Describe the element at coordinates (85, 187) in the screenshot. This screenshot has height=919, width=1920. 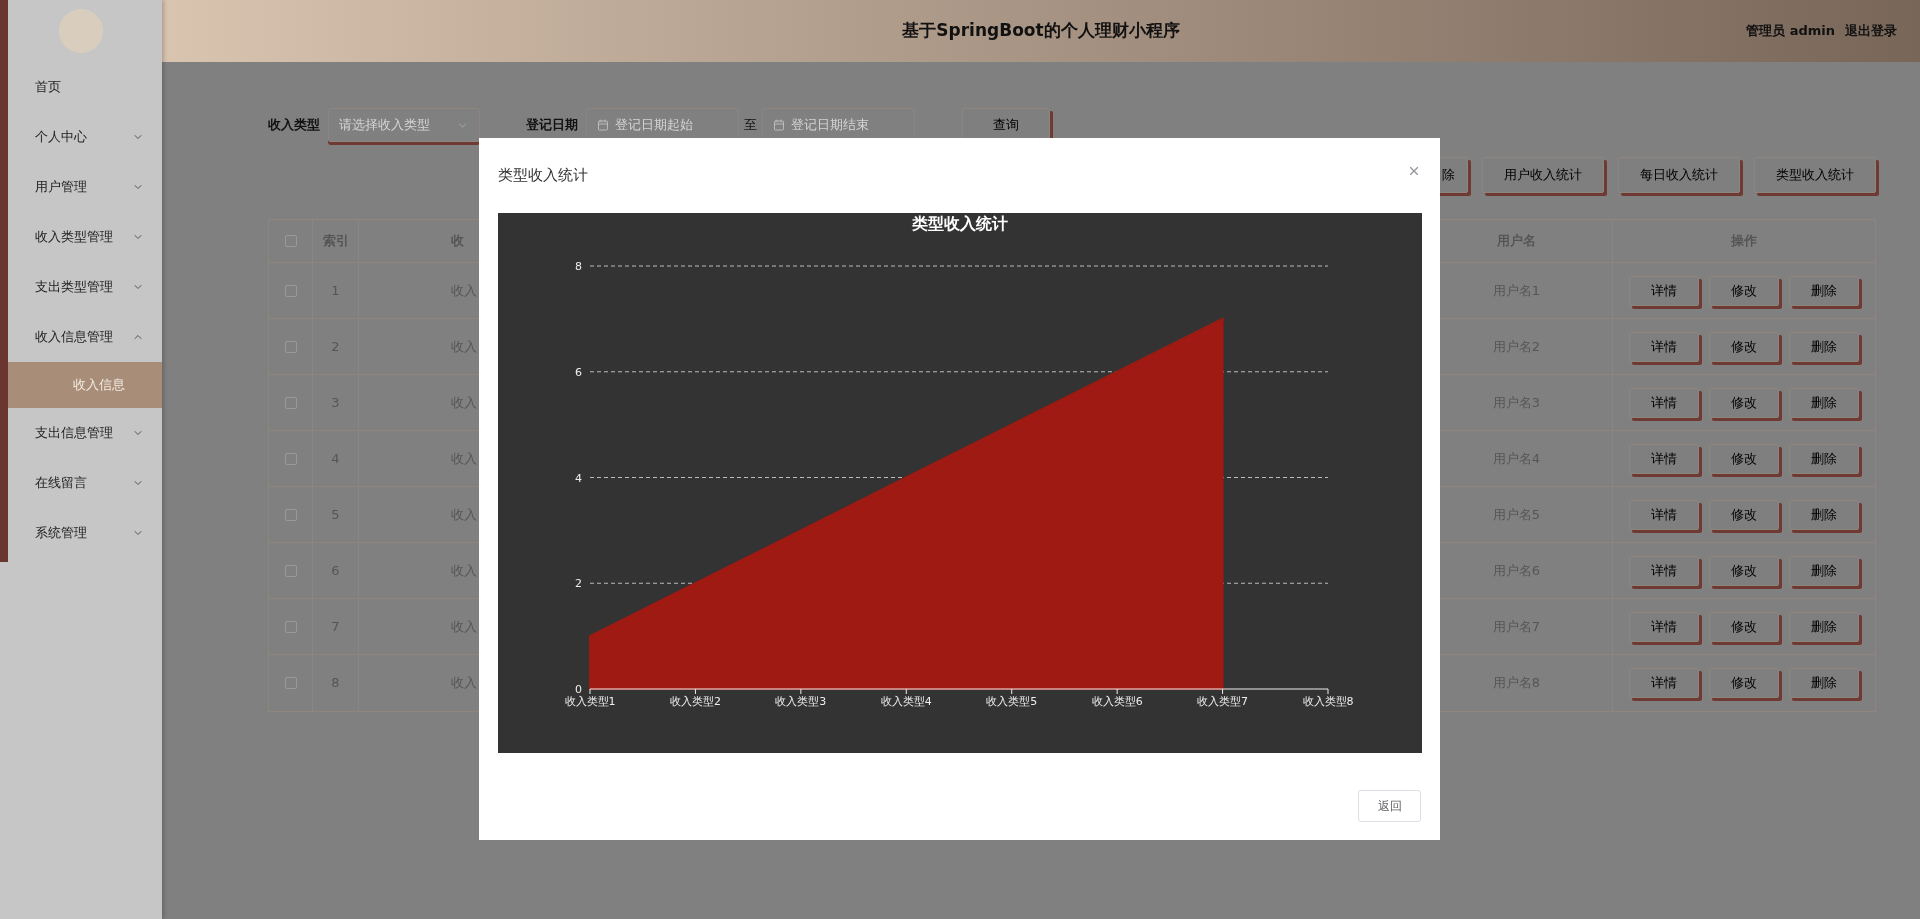
I see `sidebar-item: 用户管理` at that location.